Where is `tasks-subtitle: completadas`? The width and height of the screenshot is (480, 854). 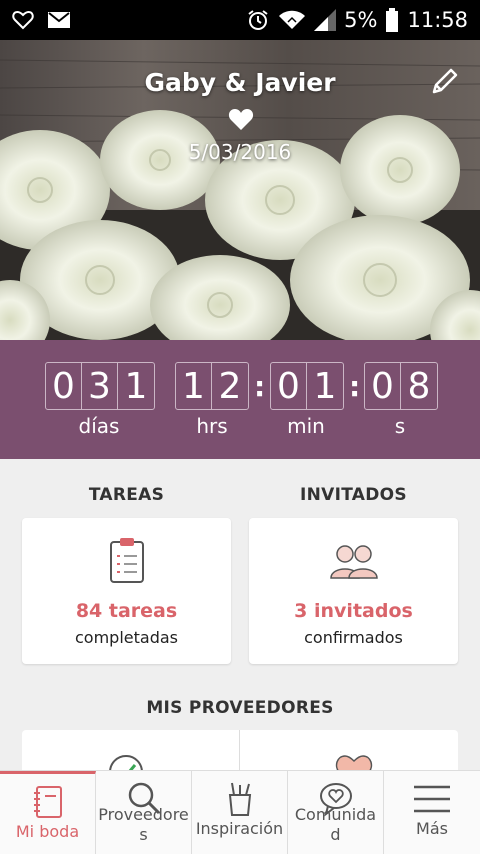
tasks-subtitle: completadas is located at coordinates (126, 637).